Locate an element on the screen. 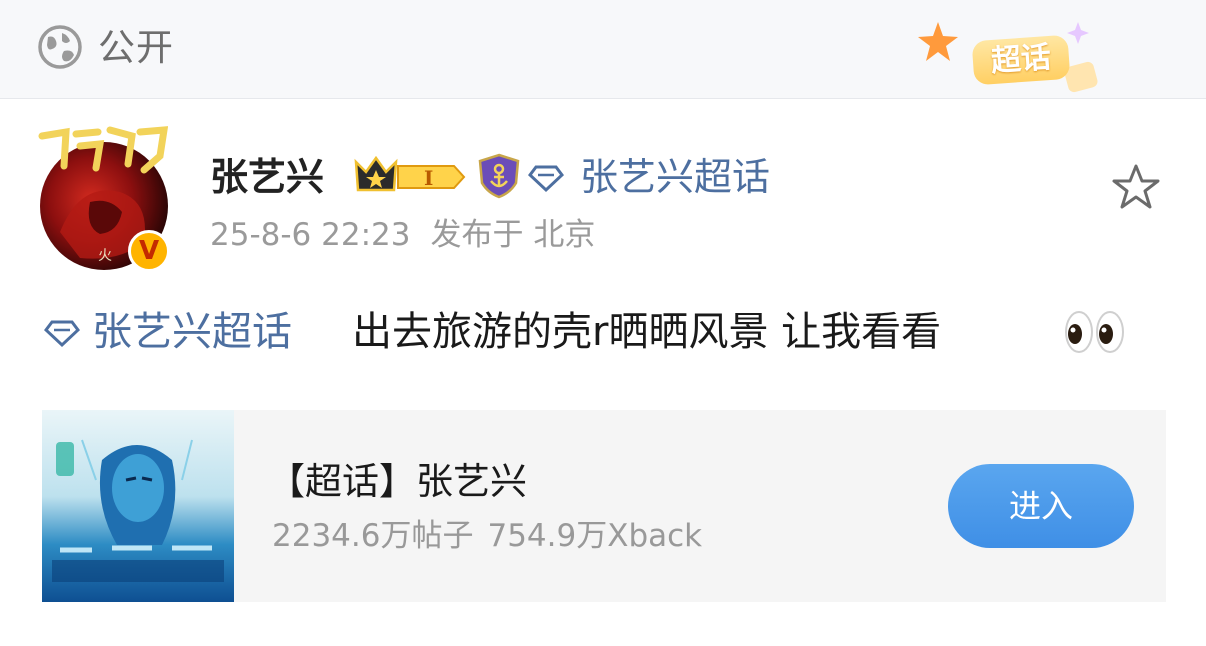 The height and width of the screenshot is (646, 1206). topic-cover-image is located at coordinates (138, 506).